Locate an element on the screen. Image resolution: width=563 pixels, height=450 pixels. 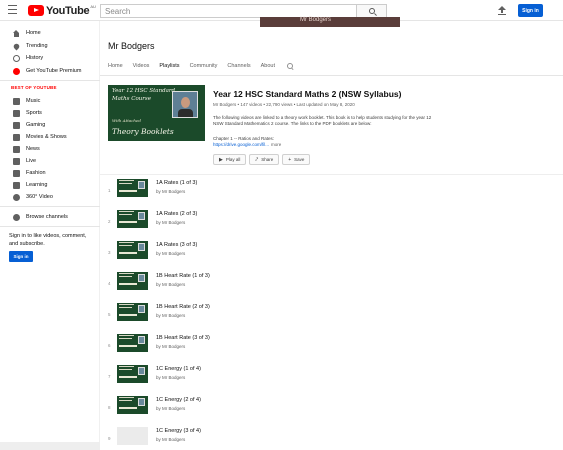
sidebar-item-trending: Trending is located at coordinates (30, 46).